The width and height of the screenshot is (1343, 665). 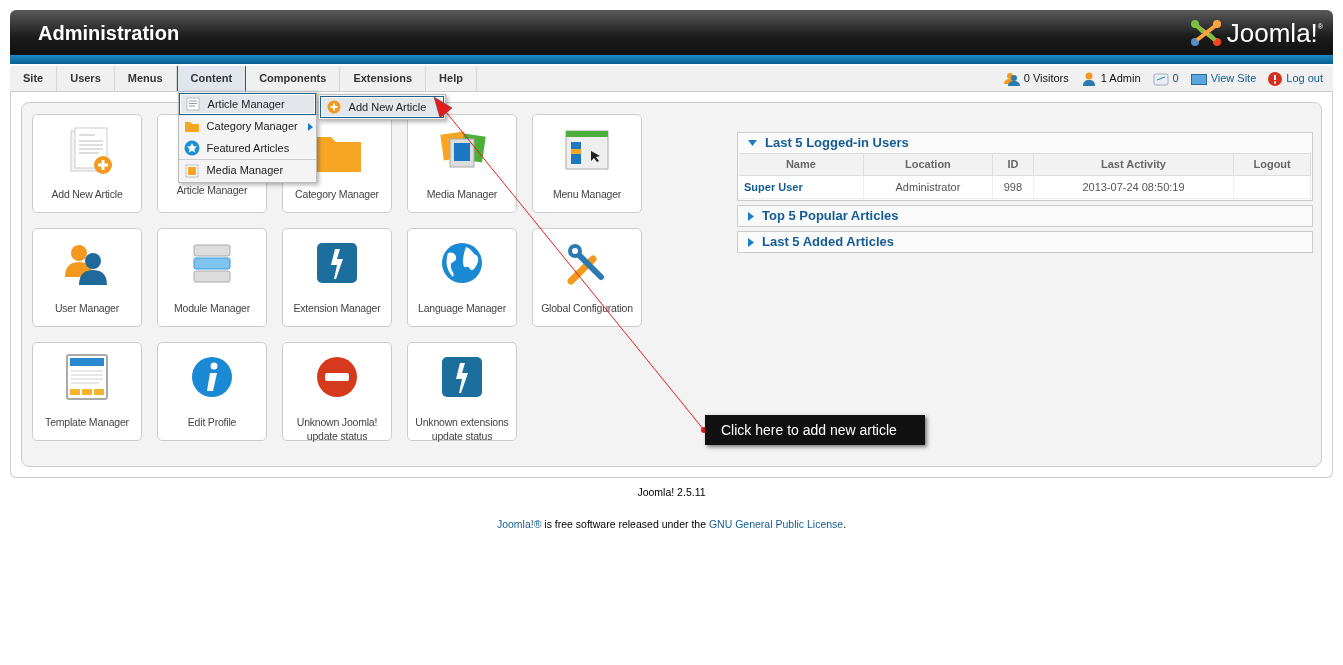 What do you see at coordinates (801, 164) in the screenshot?
I see `column-header: Name` at bounding box center [801, 164].